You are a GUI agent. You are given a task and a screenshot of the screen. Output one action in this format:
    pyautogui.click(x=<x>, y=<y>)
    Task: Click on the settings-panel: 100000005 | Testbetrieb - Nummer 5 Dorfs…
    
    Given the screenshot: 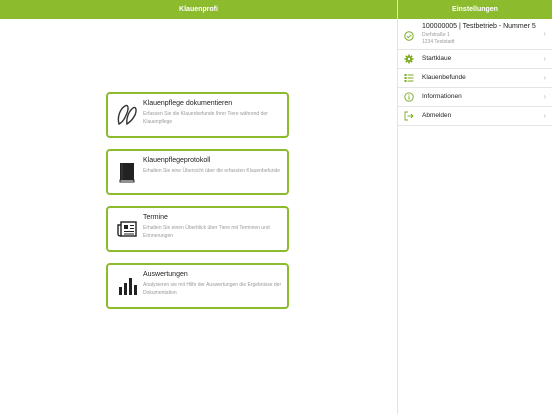 What is the action you would take?
    pyautogui.click(x=475, y=72)
    